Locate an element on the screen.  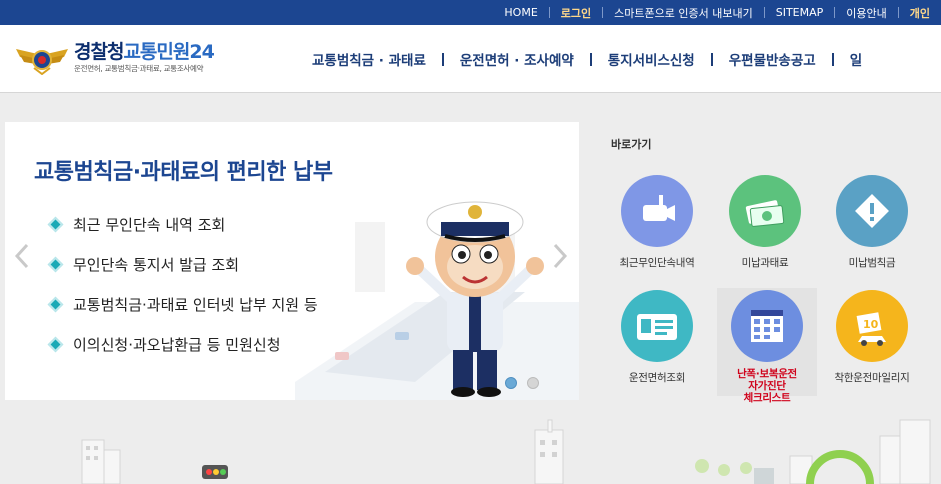
login-link: 로그인 is located at coordinates (576, 13).